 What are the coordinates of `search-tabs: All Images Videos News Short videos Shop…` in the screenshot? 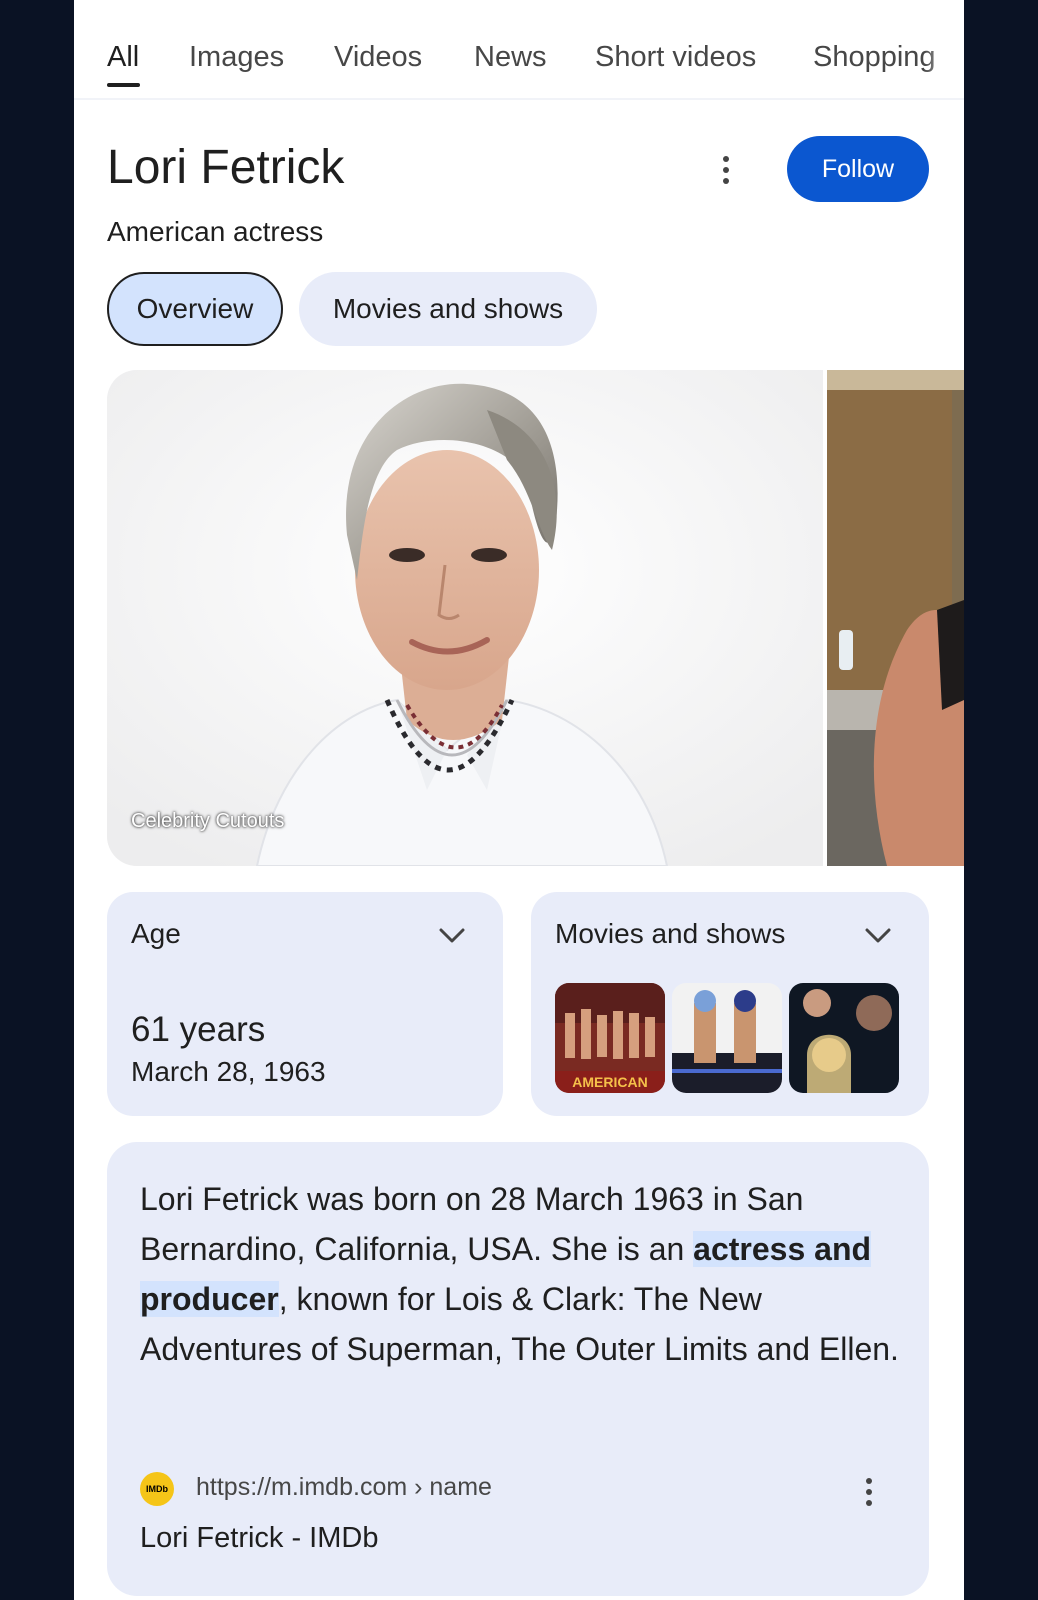 It's located at (519, 50).